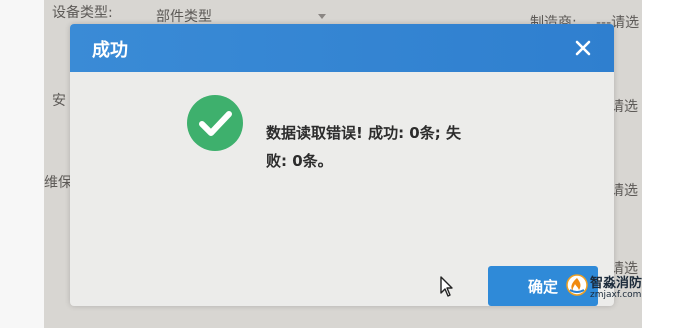 The image size is (690, 328). Describe the element at coordinates (22, 164) in the screenshot. I see `photo-left-margin` at that location.